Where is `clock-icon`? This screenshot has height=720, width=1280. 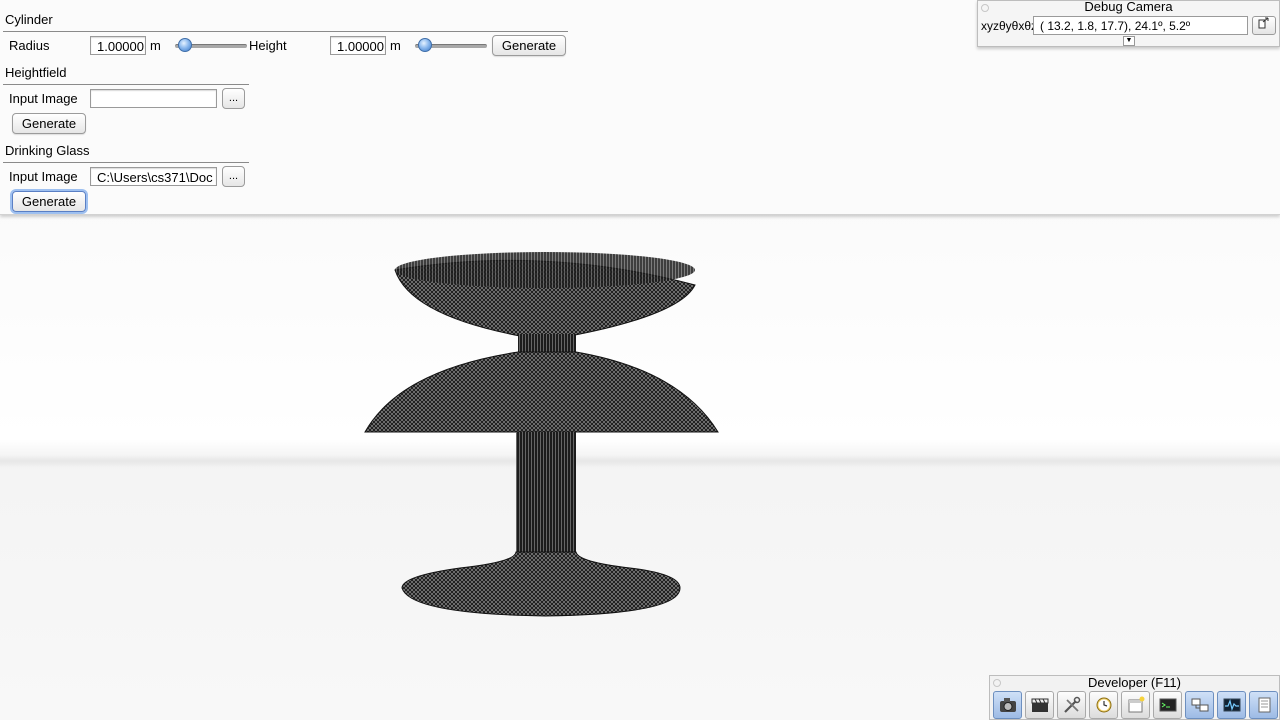 clock-icon is located at coordinates (1103, 705).